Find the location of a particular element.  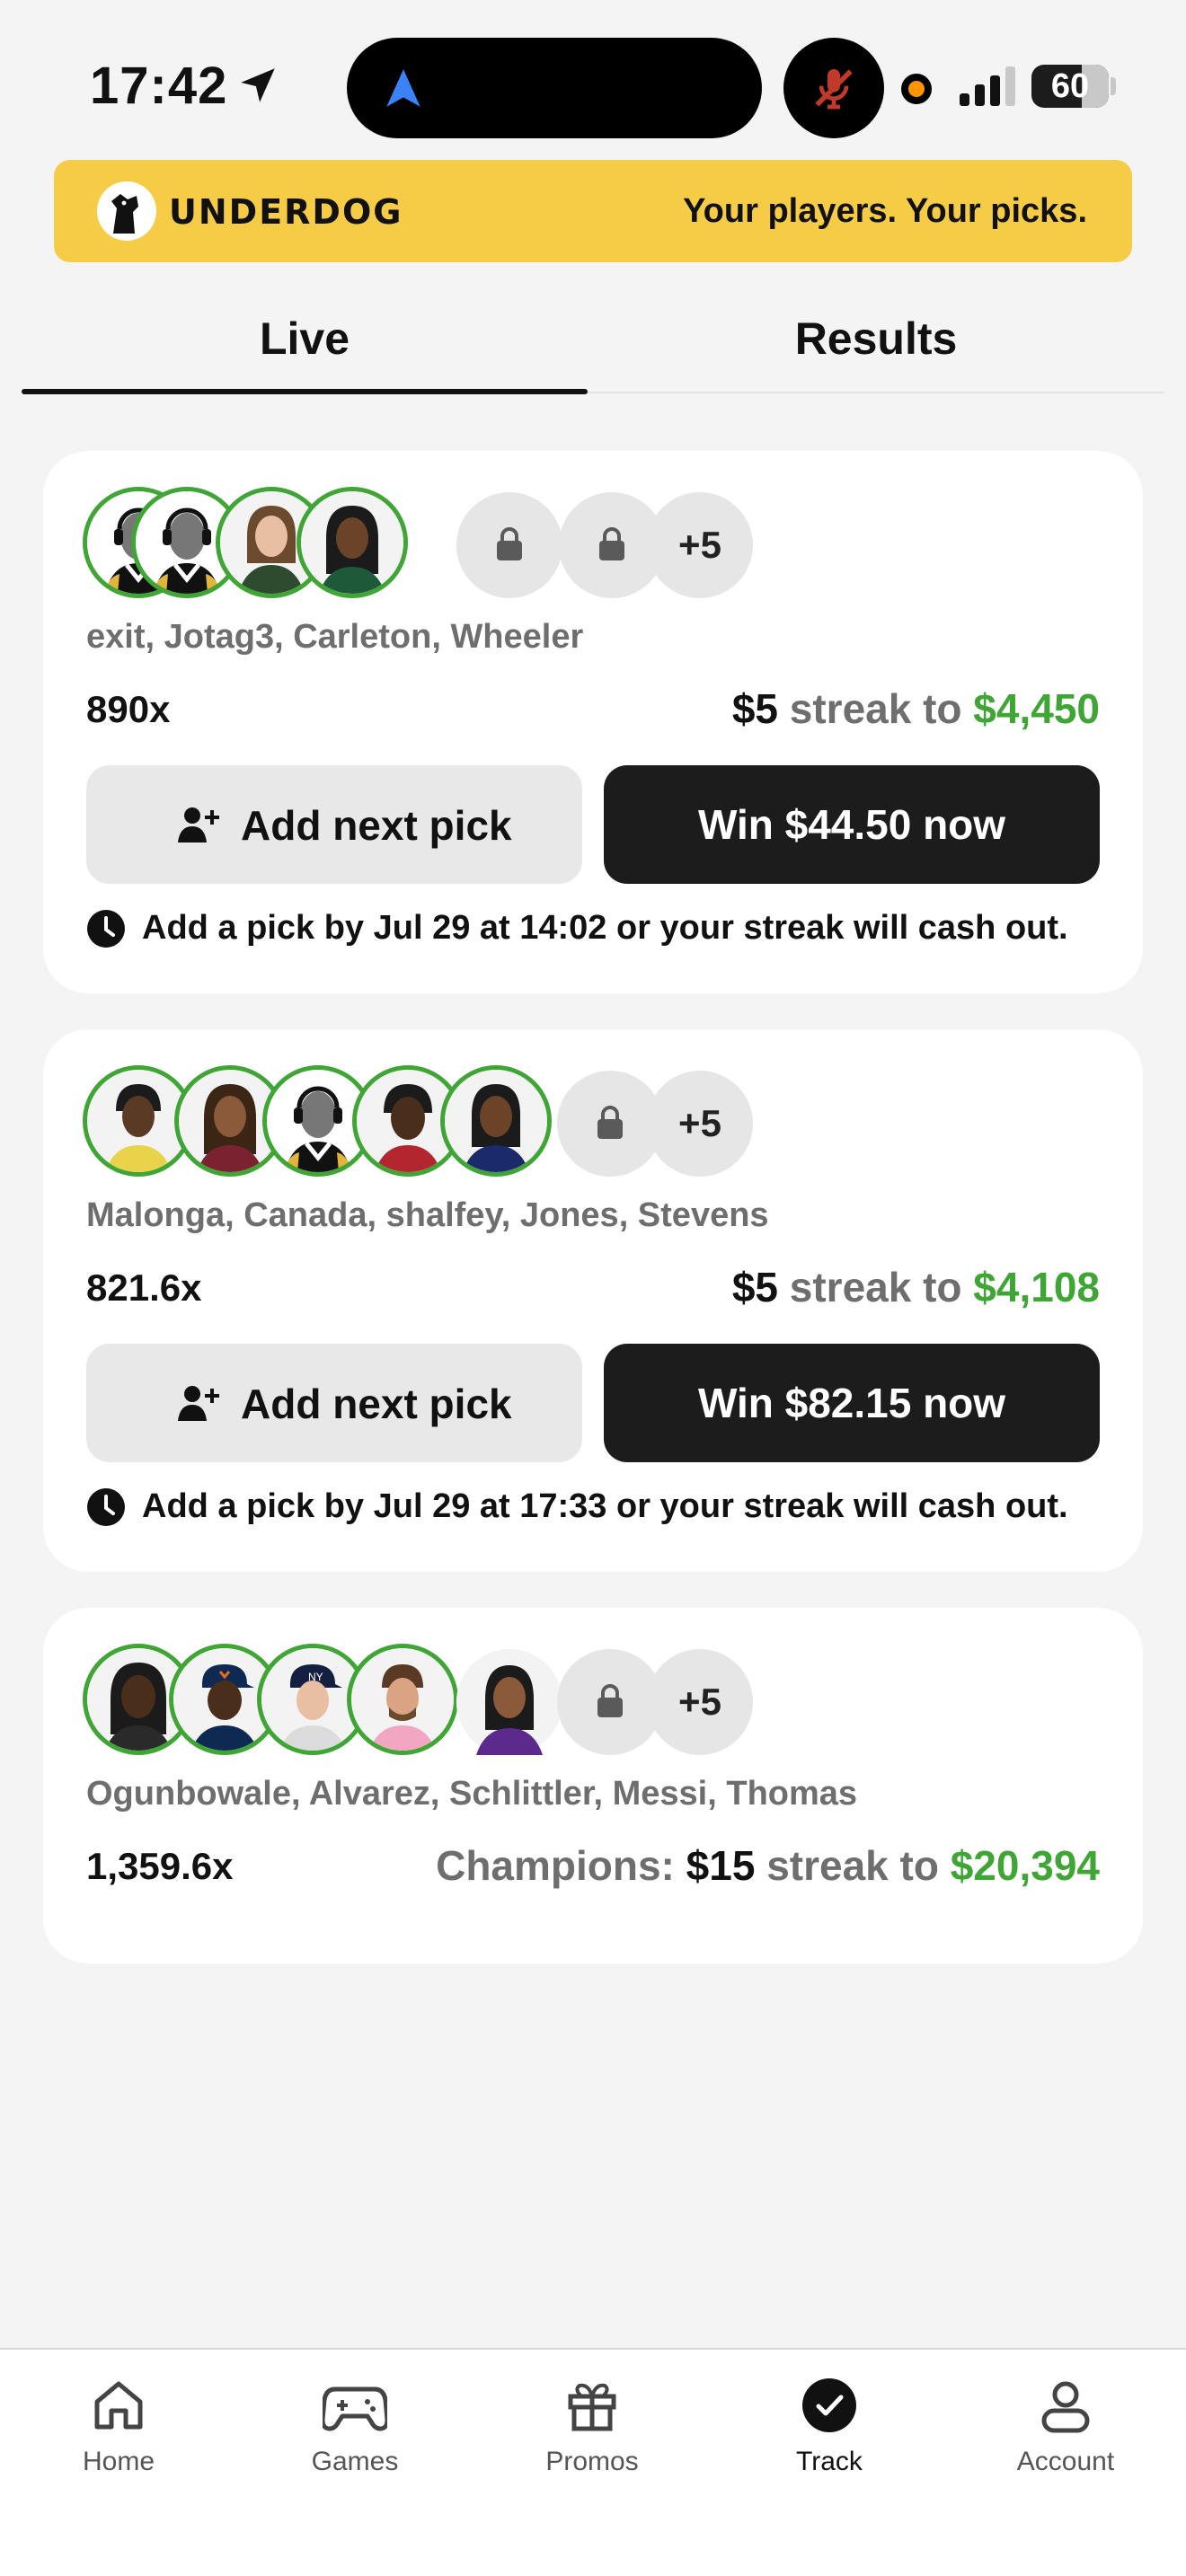

check-circle-icon is located at coordinates (829, 2405).